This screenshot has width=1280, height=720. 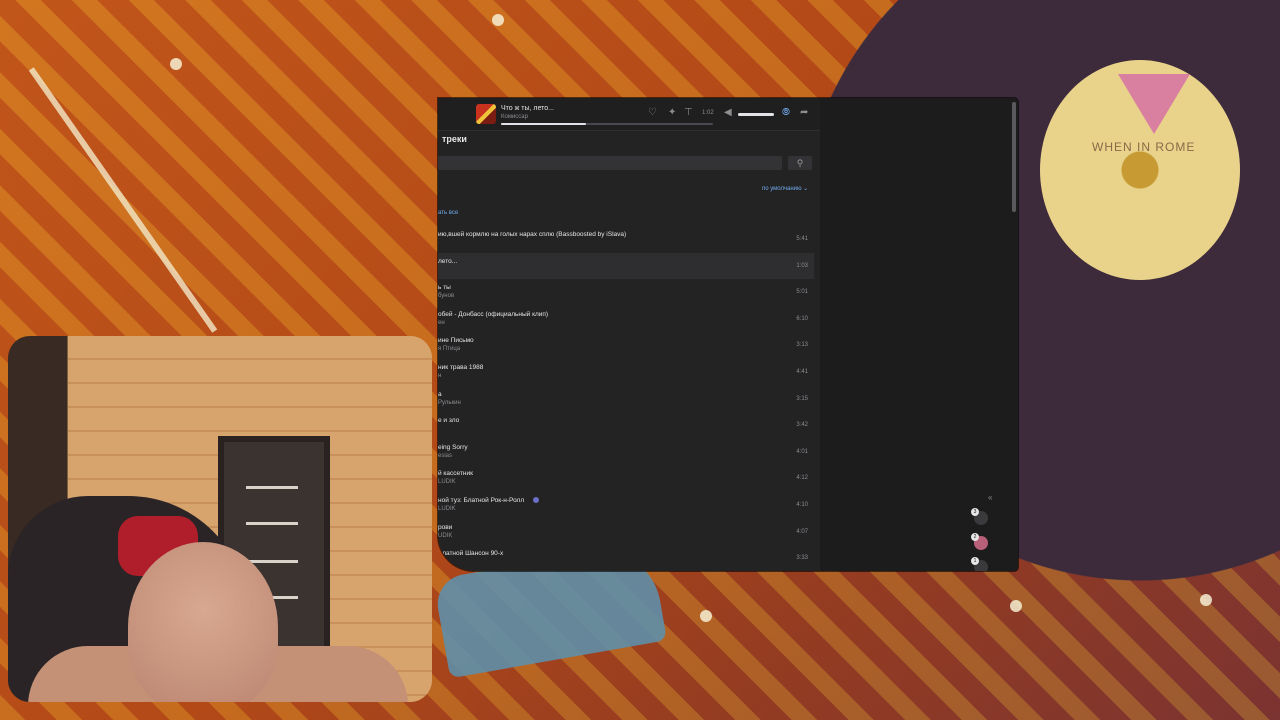 What do you see at coordinates (626, 532) in the screenshot?
I see `track-row: рови UDIK 4:07` at bounding box center [626, 532].